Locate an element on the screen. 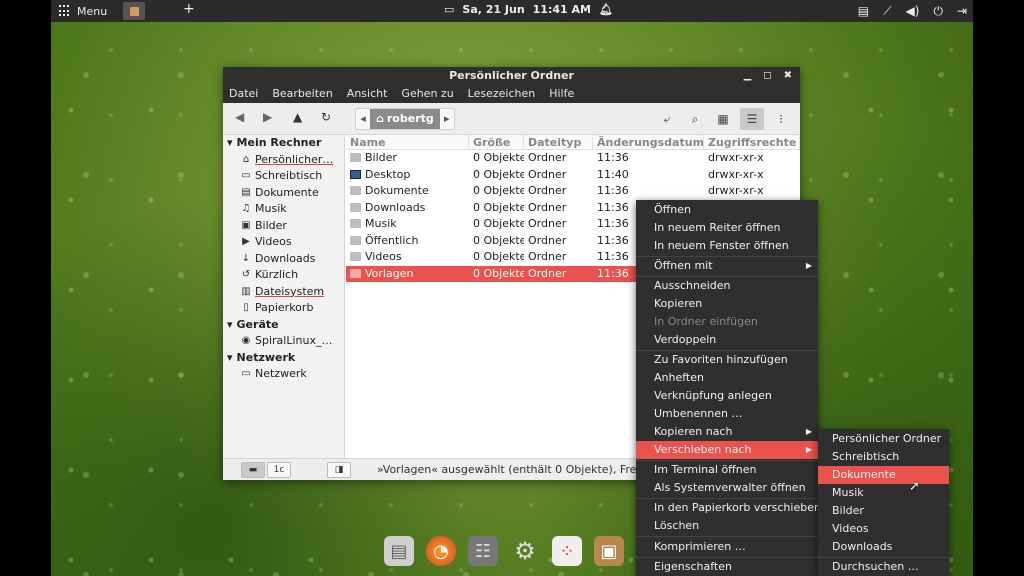  sidebar-item-pictures: ▣ Bilder is located at coordinates (283, 226).